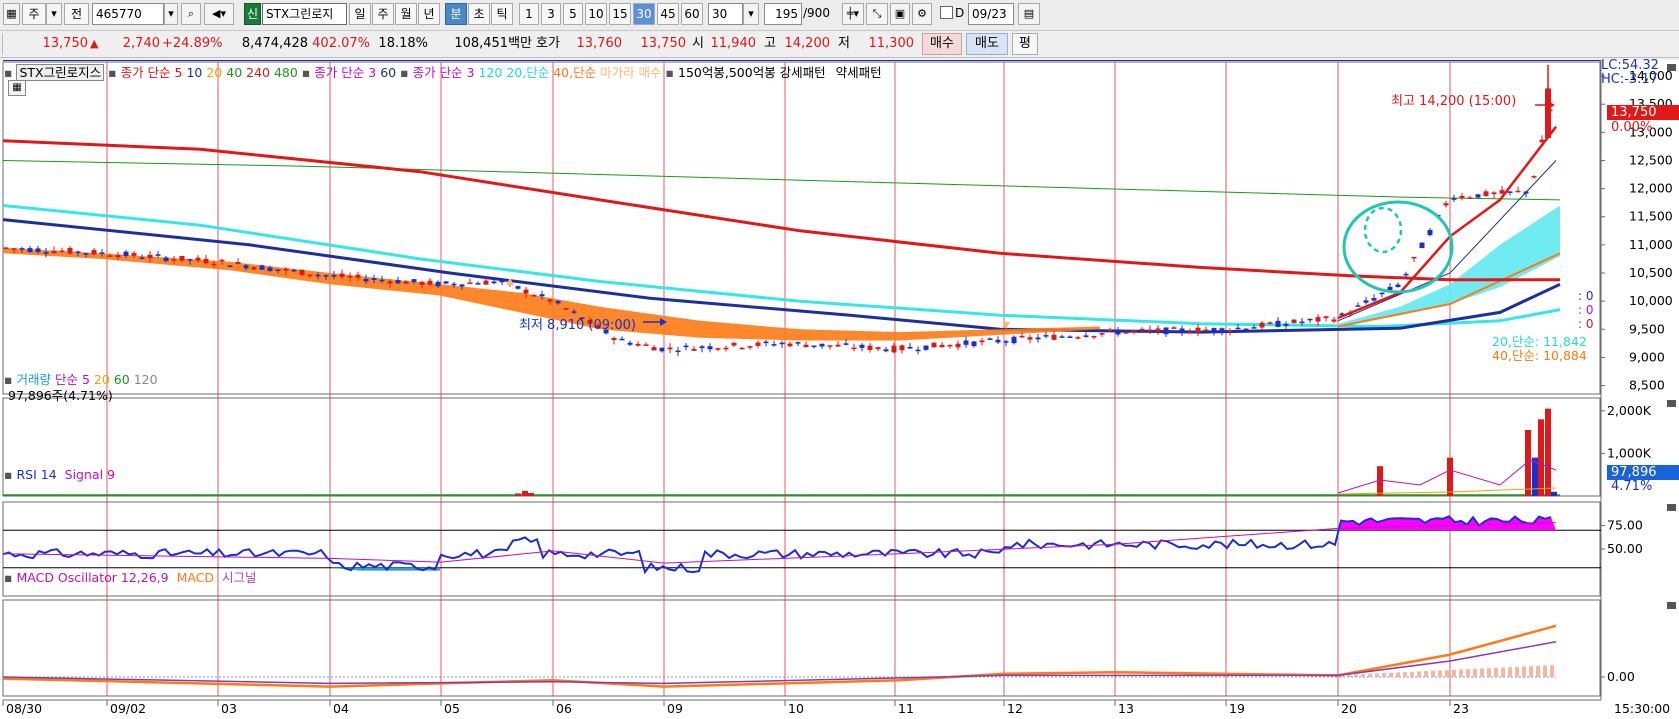  What do you see at coordinates (877, 14) in the screenshot?
I see `trend-tool-icon: ⤡` at bounding box center [877, 14].